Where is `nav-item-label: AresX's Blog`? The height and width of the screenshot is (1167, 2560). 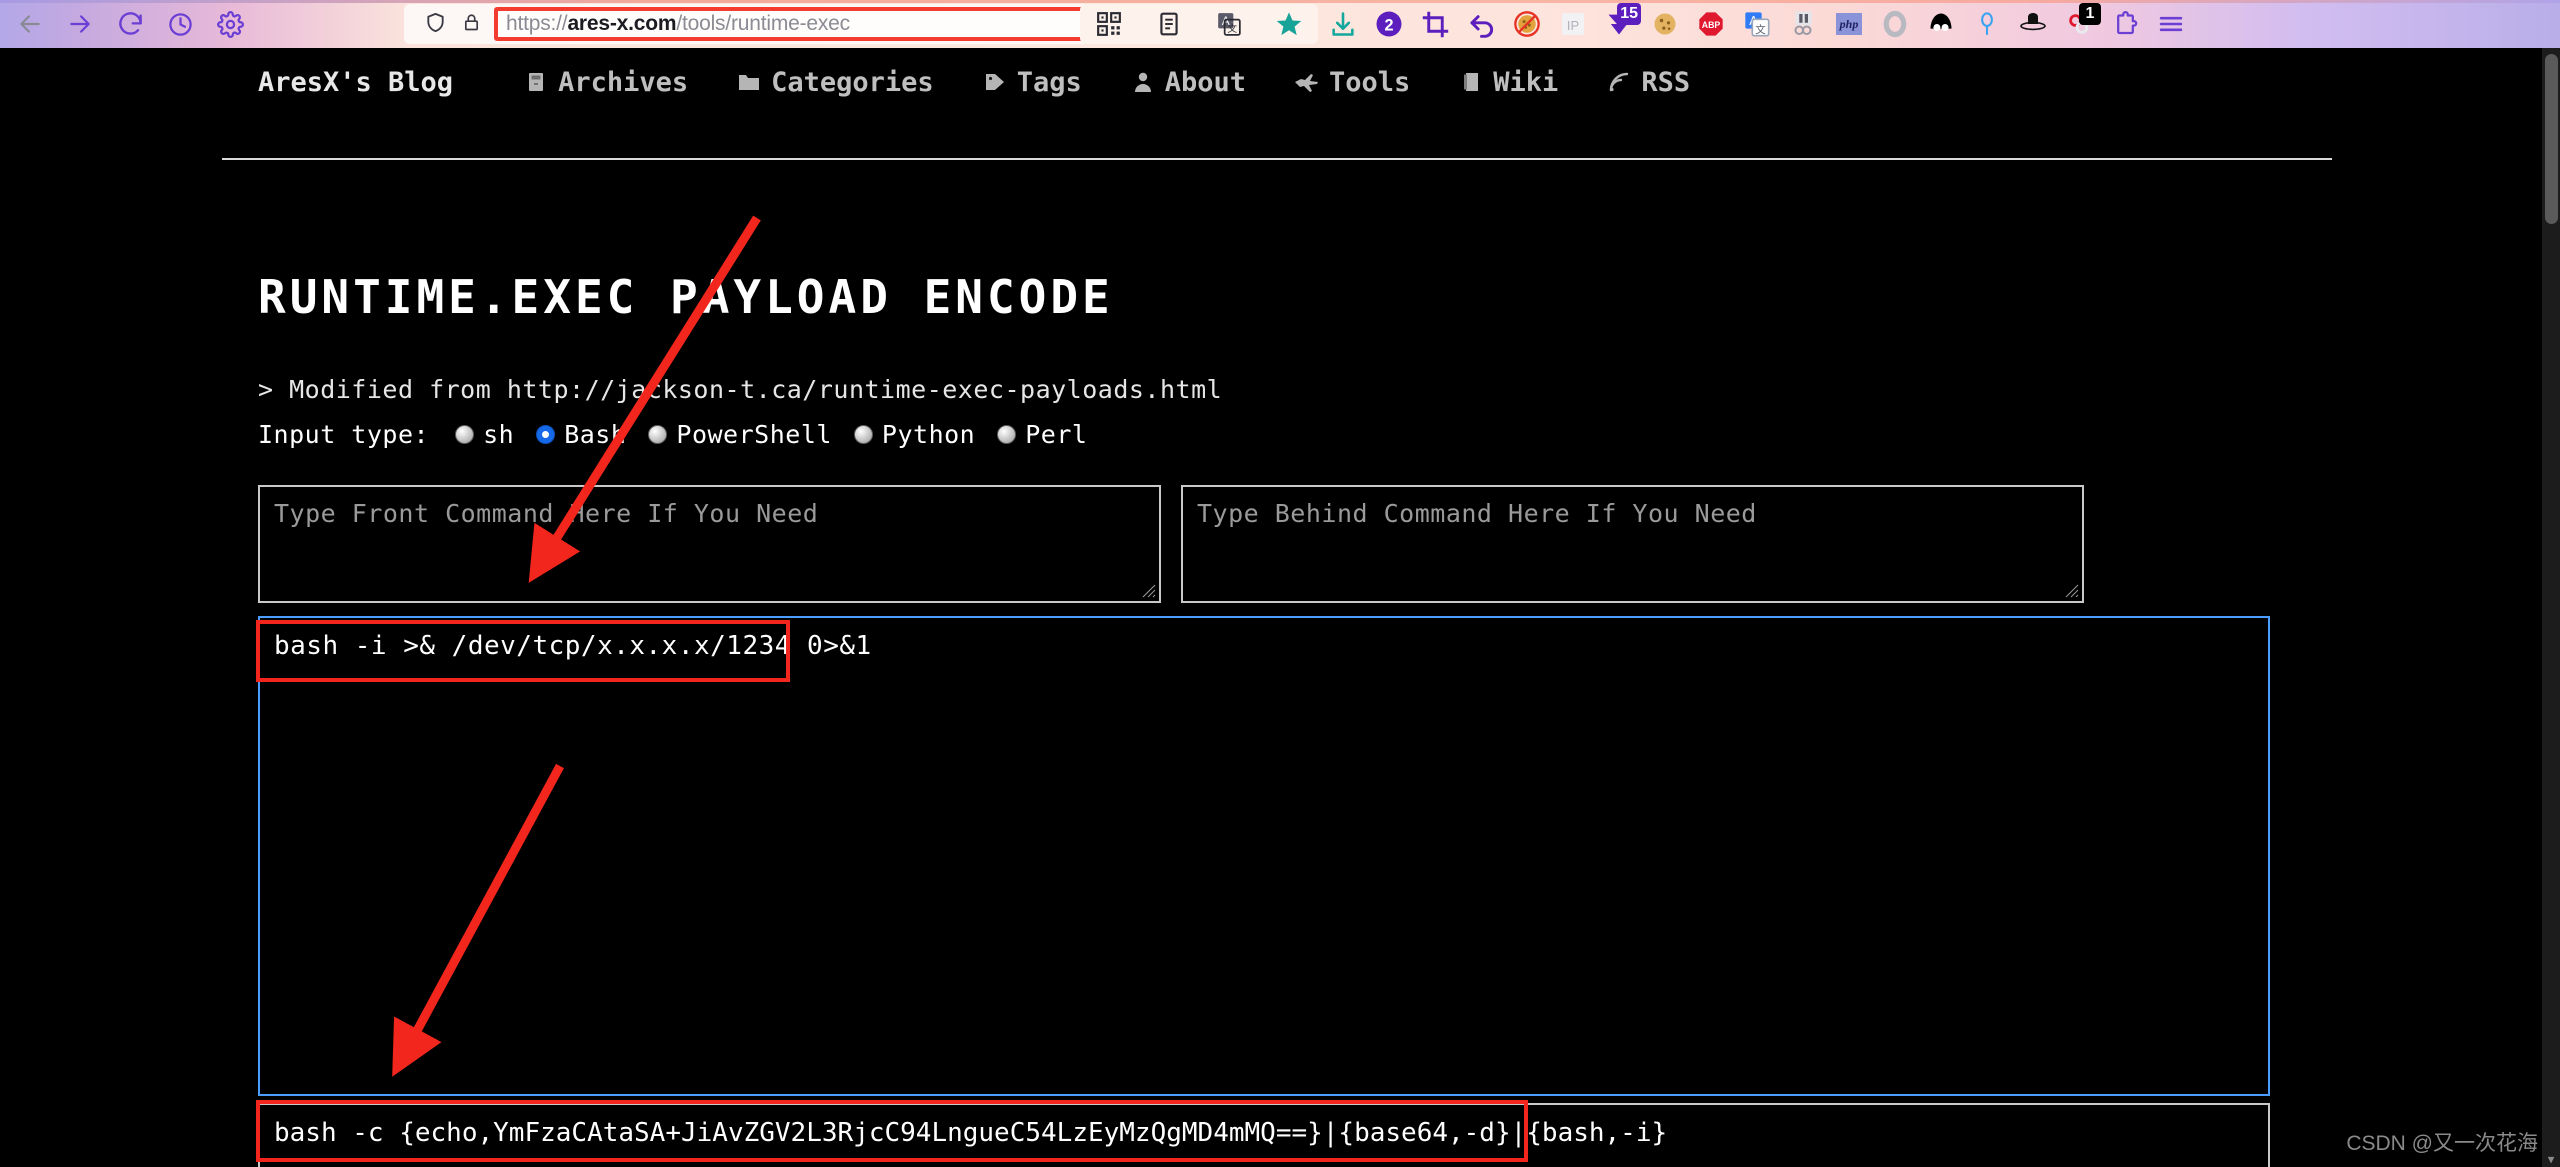 nav-item-label: AresX's Blog is located at coordinates (356, 82).